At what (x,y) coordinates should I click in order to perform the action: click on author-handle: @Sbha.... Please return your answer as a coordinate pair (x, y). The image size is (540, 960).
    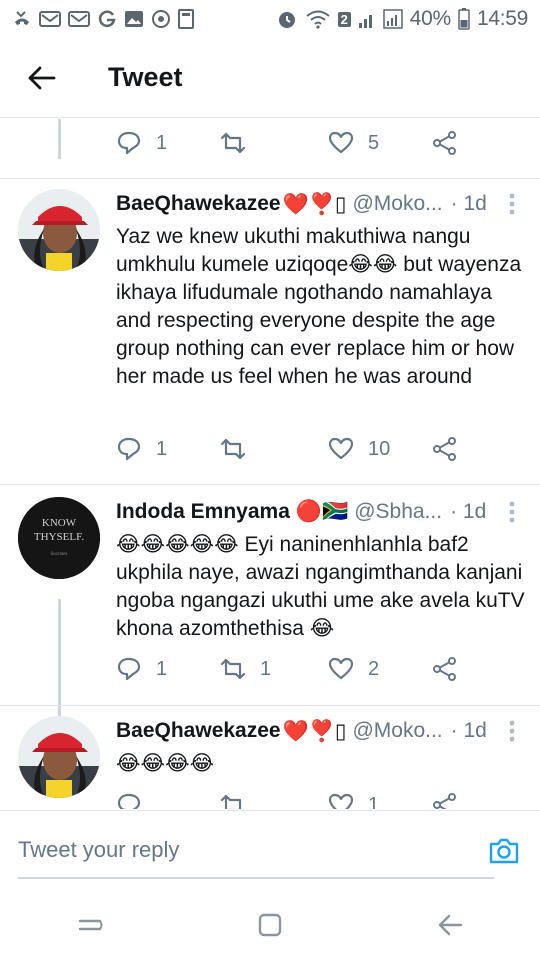
    Looking at the image, I should click on (398, 512).